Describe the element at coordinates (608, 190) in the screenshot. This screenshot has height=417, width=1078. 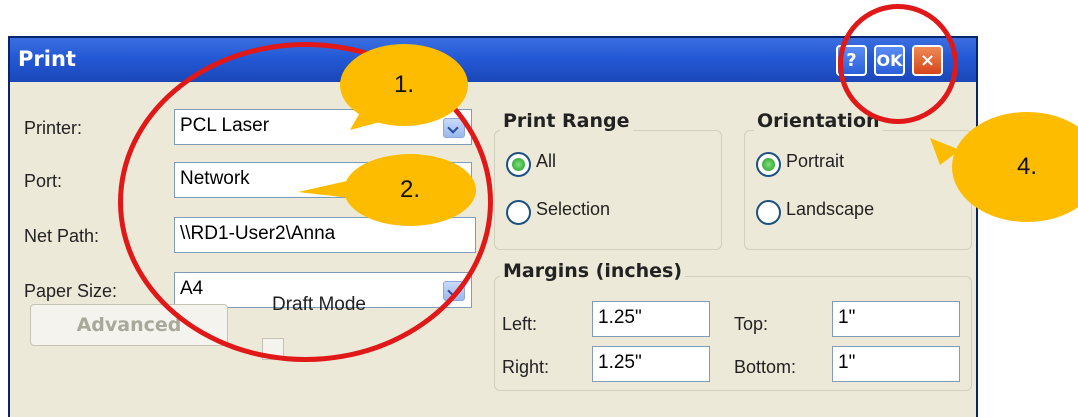
I see `print-range-group` at that location.